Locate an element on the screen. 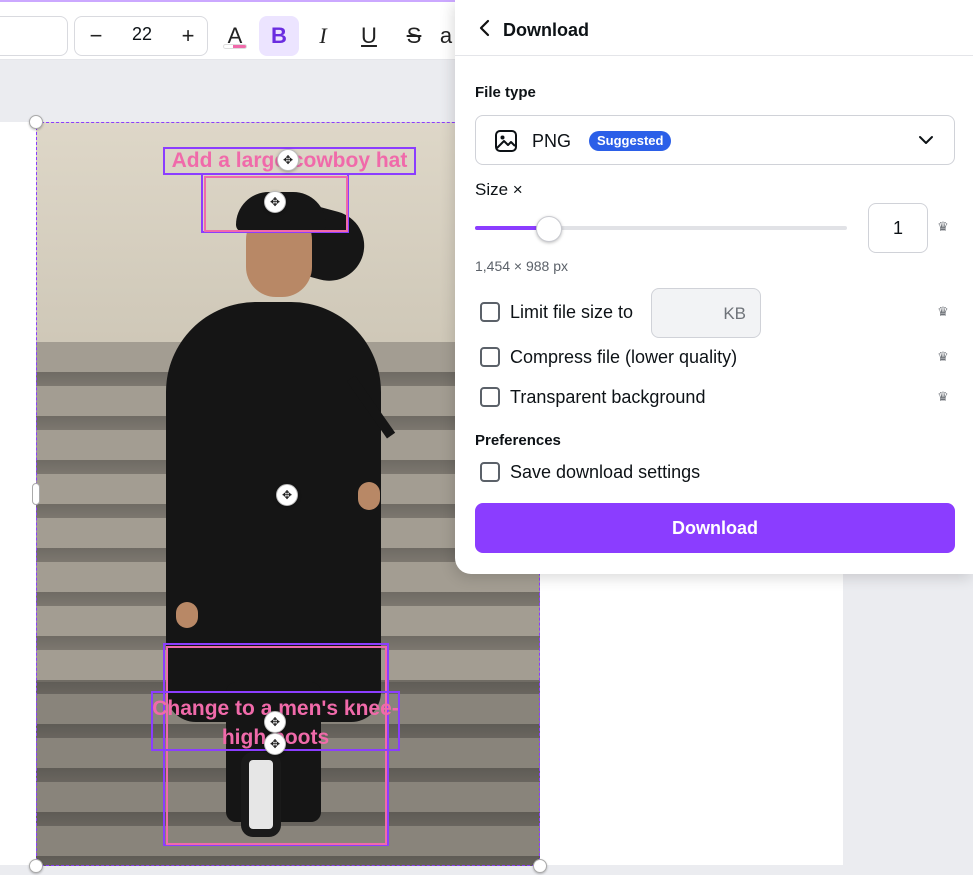 The image size is (973, 875). transparent-checkbox is located at coordinates (490, 397).